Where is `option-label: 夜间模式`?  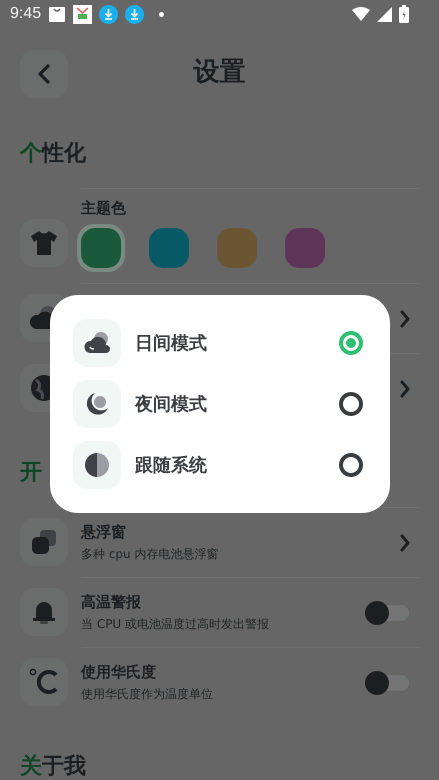 option-label: 夜间模式 is located at coordinates (171, 404).